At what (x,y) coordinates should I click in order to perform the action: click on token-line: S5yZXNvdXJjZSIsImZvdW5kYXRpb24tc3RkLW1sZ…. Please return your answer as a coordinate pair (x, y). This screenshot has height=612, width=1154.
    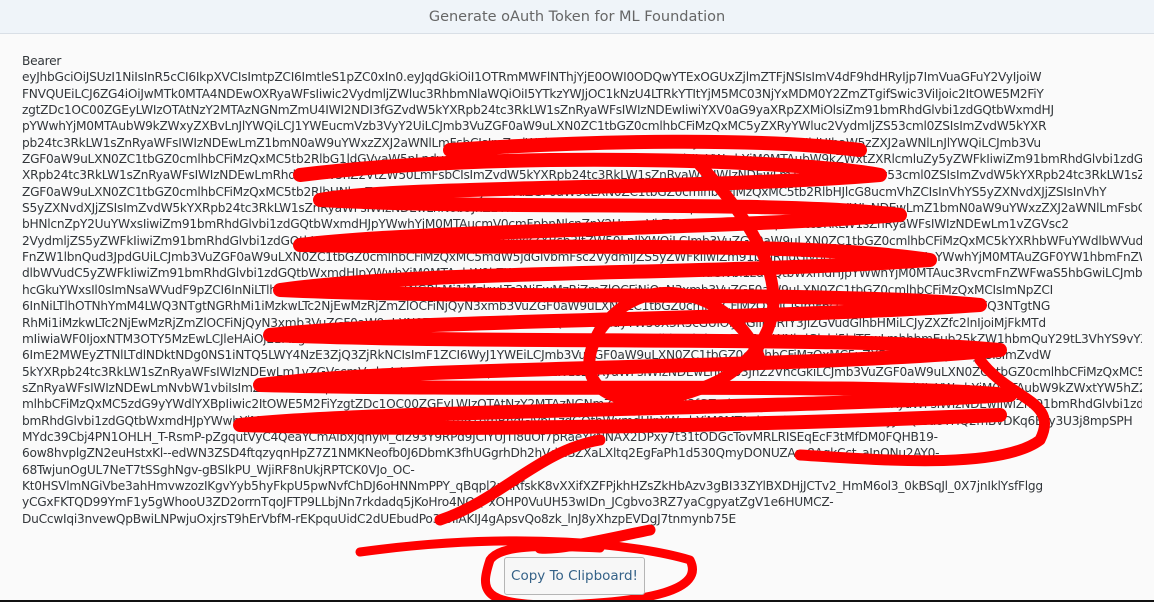
    Looking at the image, I should click on (582, 208).